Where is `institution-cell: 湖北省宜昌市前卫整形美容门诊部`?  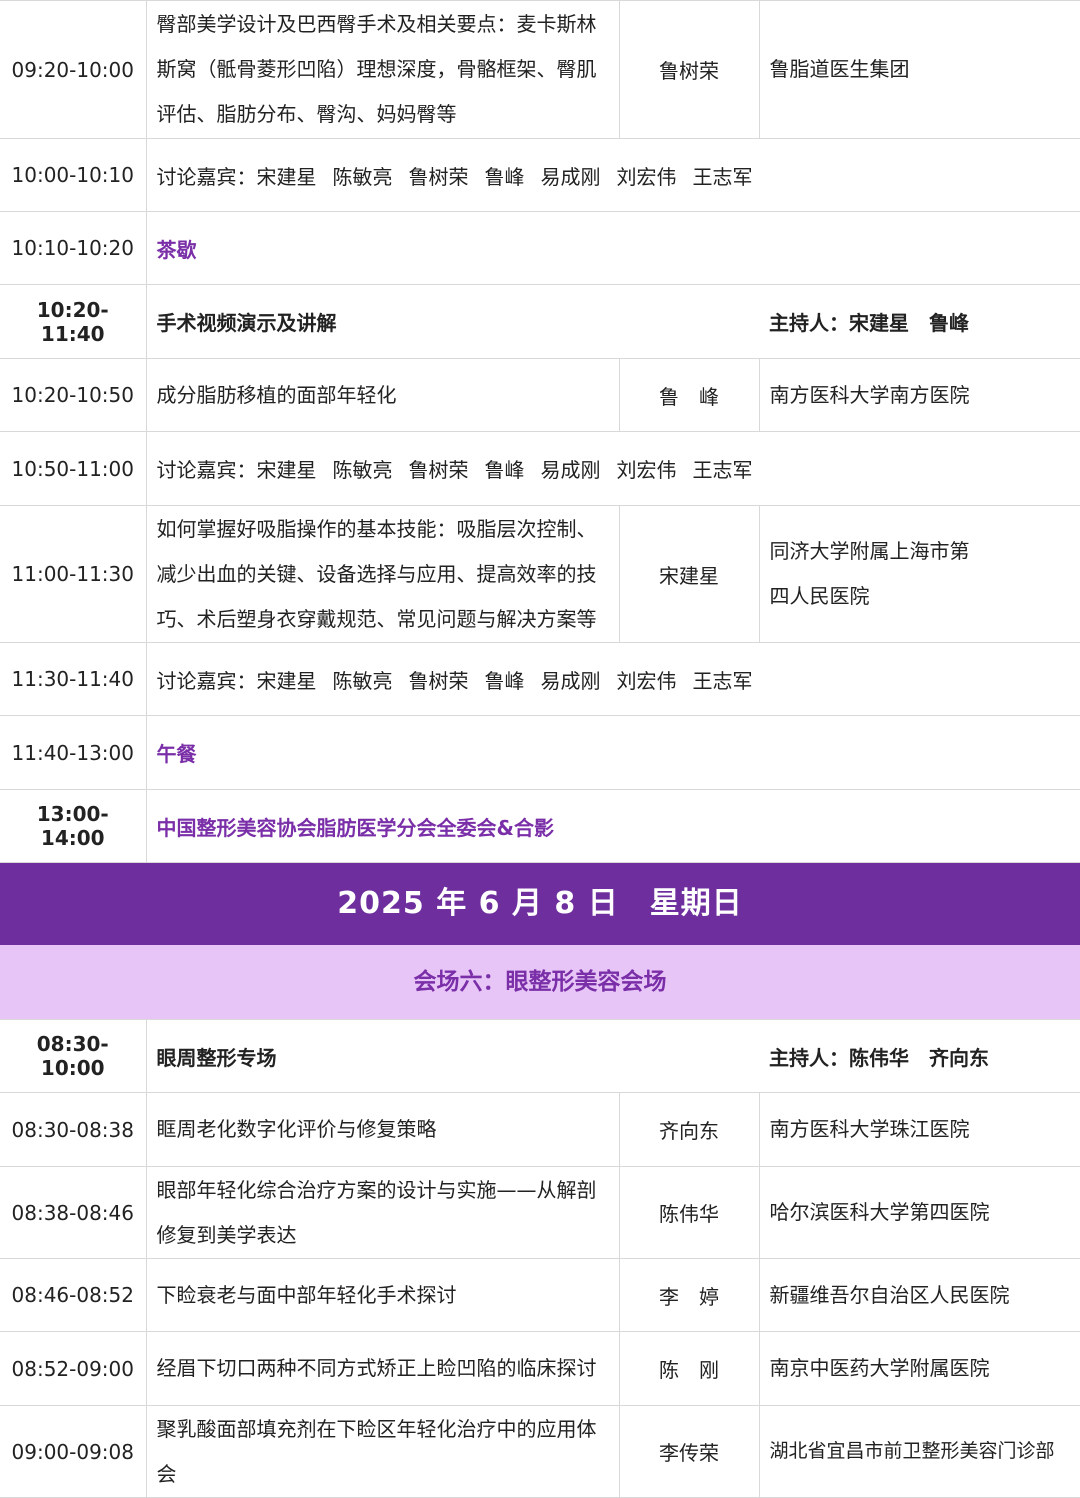
institution-cell: 湖北省宜昌市前卫整形美容门诊部 is located at coordinates (919, 1451).